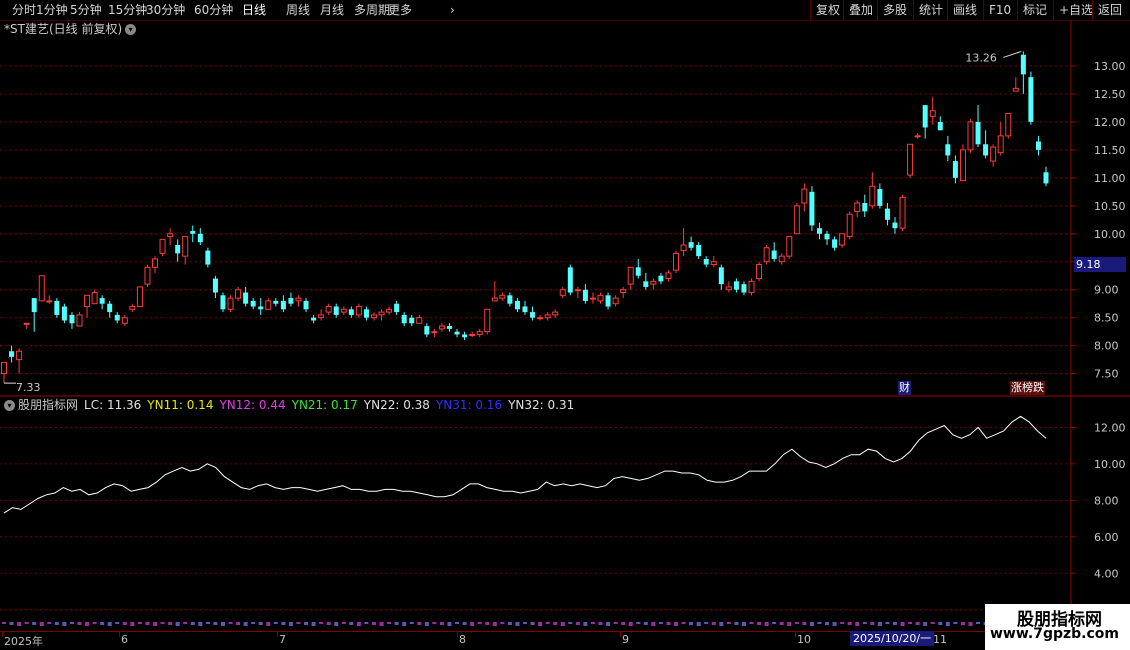 The image size is (1130, 650). I want to click on indicator-chevron-icon: ▾, so click(9, 405).